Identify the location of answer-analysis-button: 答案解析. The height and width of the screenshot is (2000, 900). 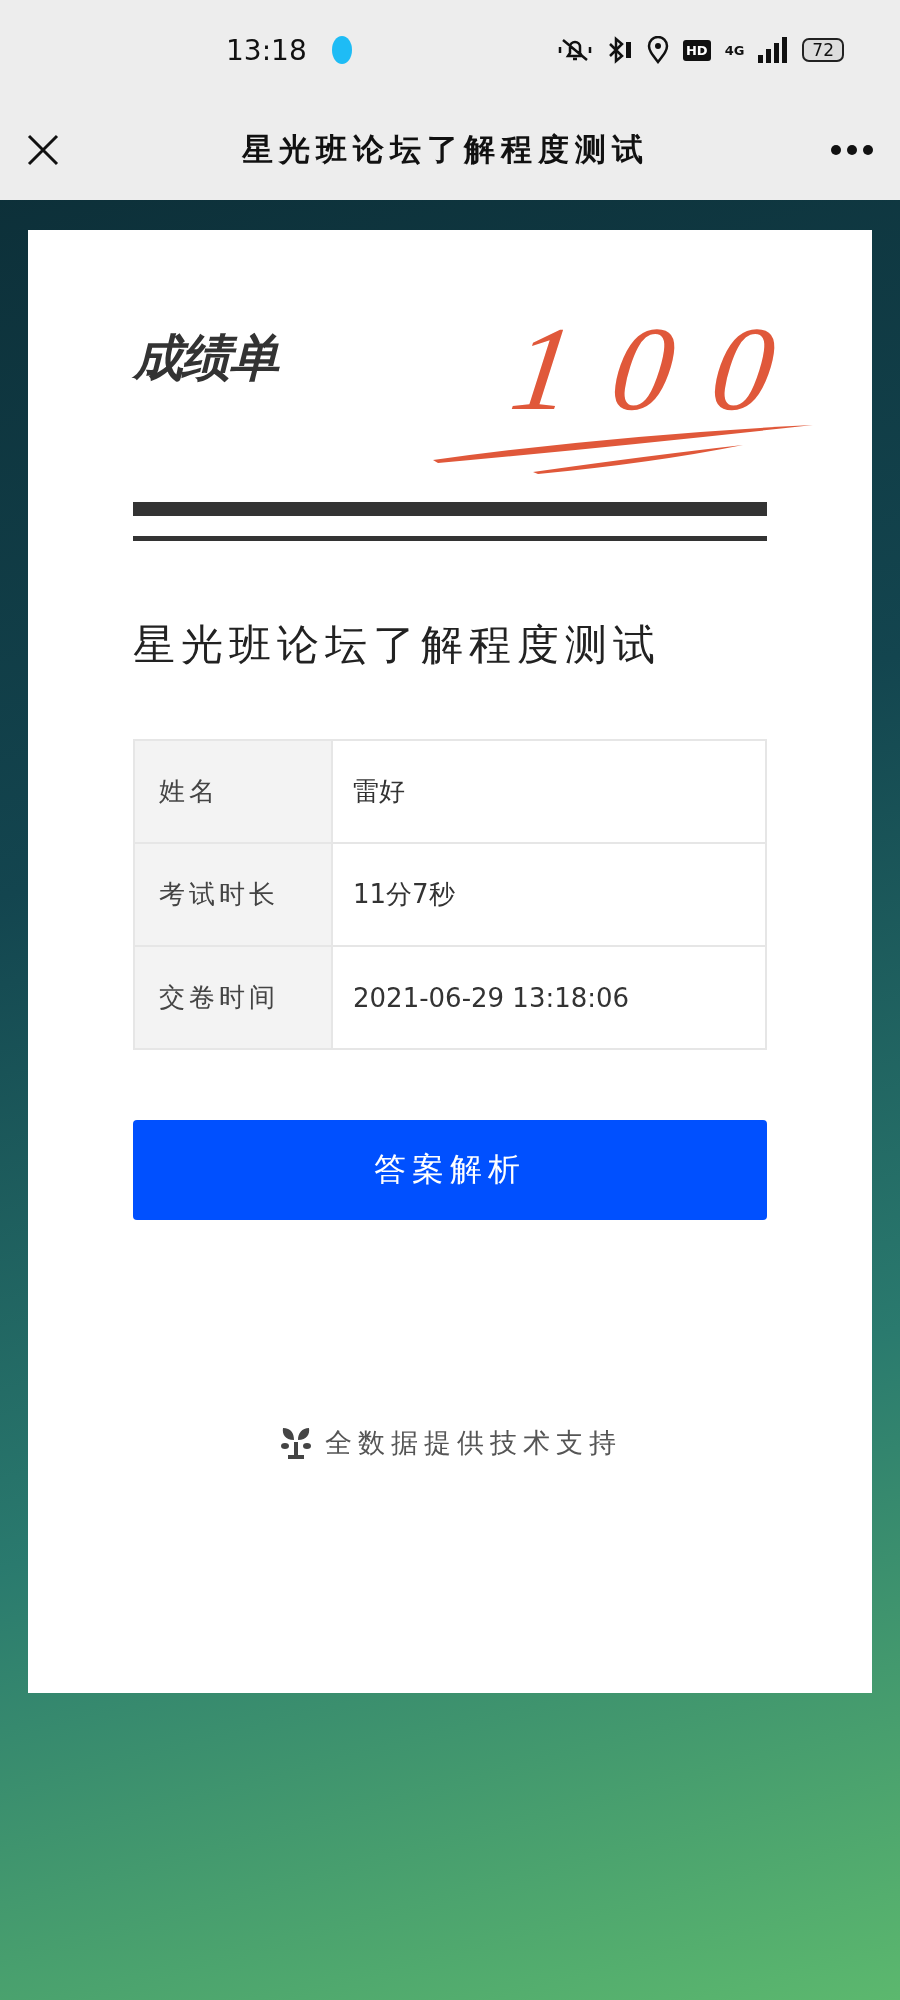
(450, 1170).